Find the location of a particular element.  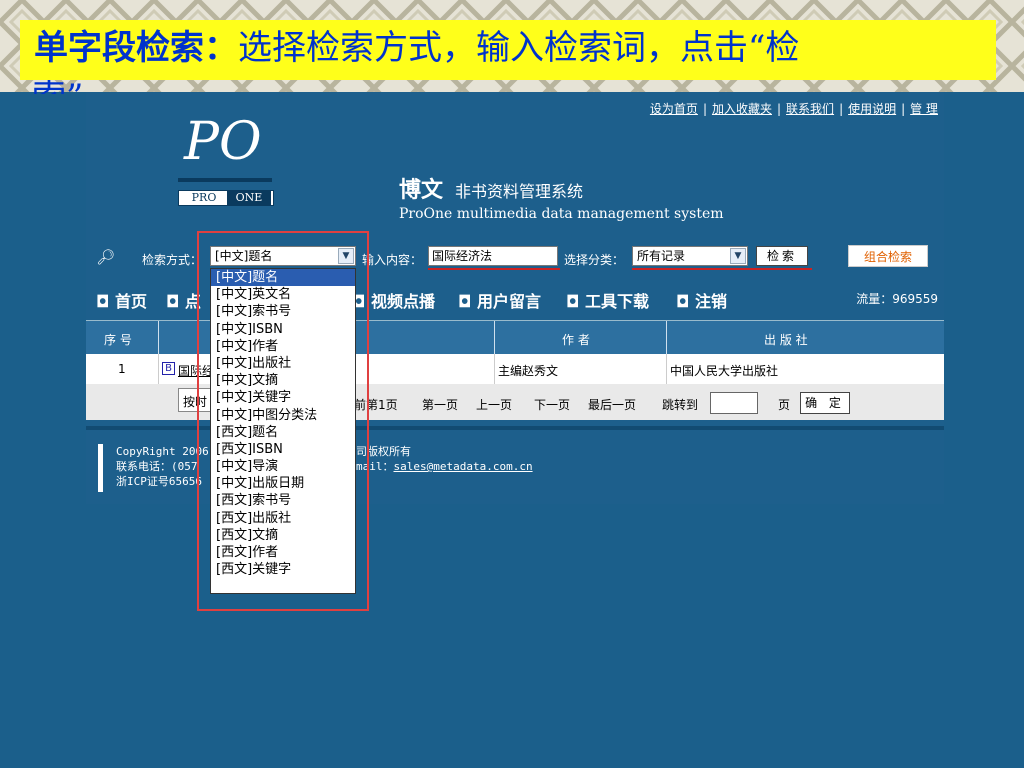

caption-wrap-text: 索” is located at coordinates (57, 87).